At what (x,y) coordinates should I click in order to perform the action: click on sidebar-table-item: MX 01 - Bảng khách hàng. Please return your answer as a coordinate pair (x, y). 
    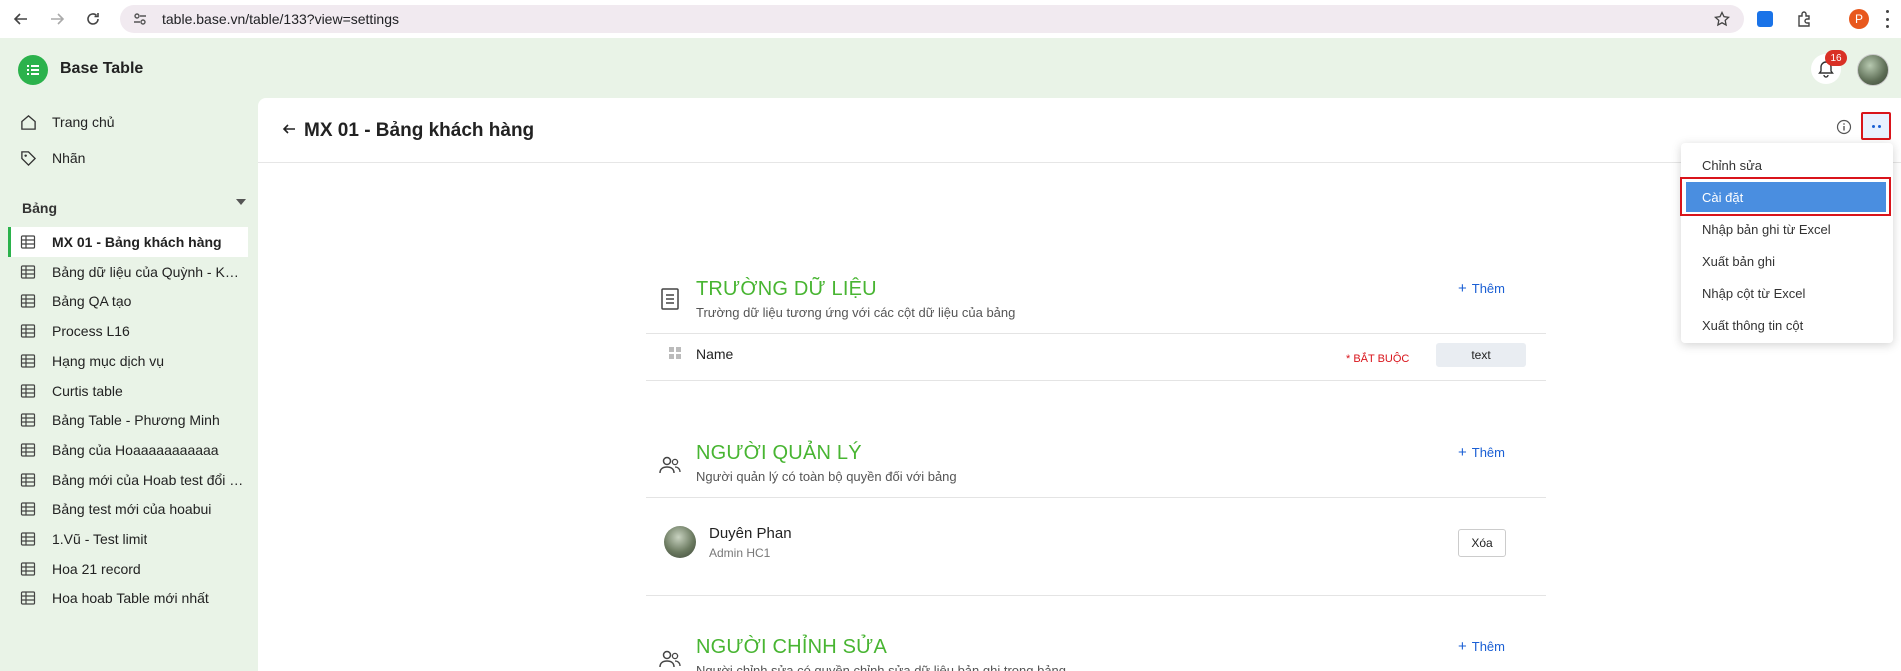
    Looking at the image, I should click on (128, 242).